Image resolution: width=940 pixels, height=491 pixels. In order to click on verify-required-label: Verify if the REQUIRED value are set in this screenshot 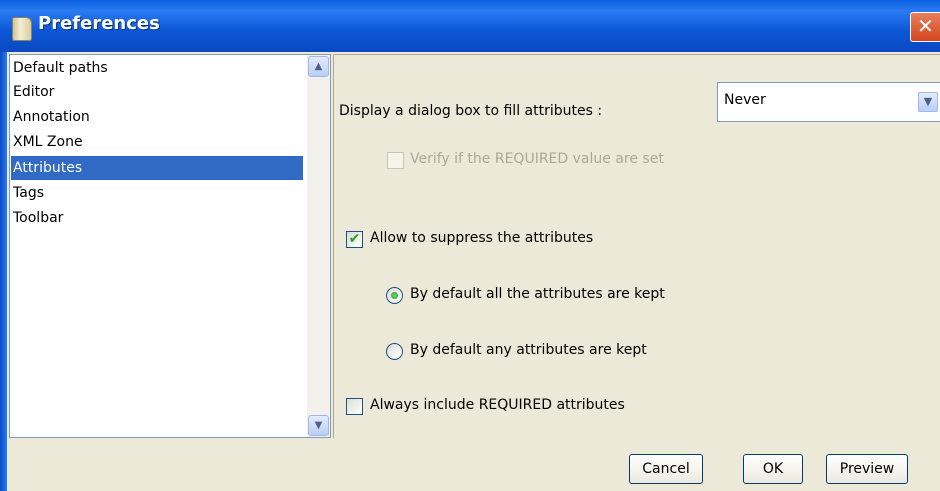, I will do `click(537, 159)`.